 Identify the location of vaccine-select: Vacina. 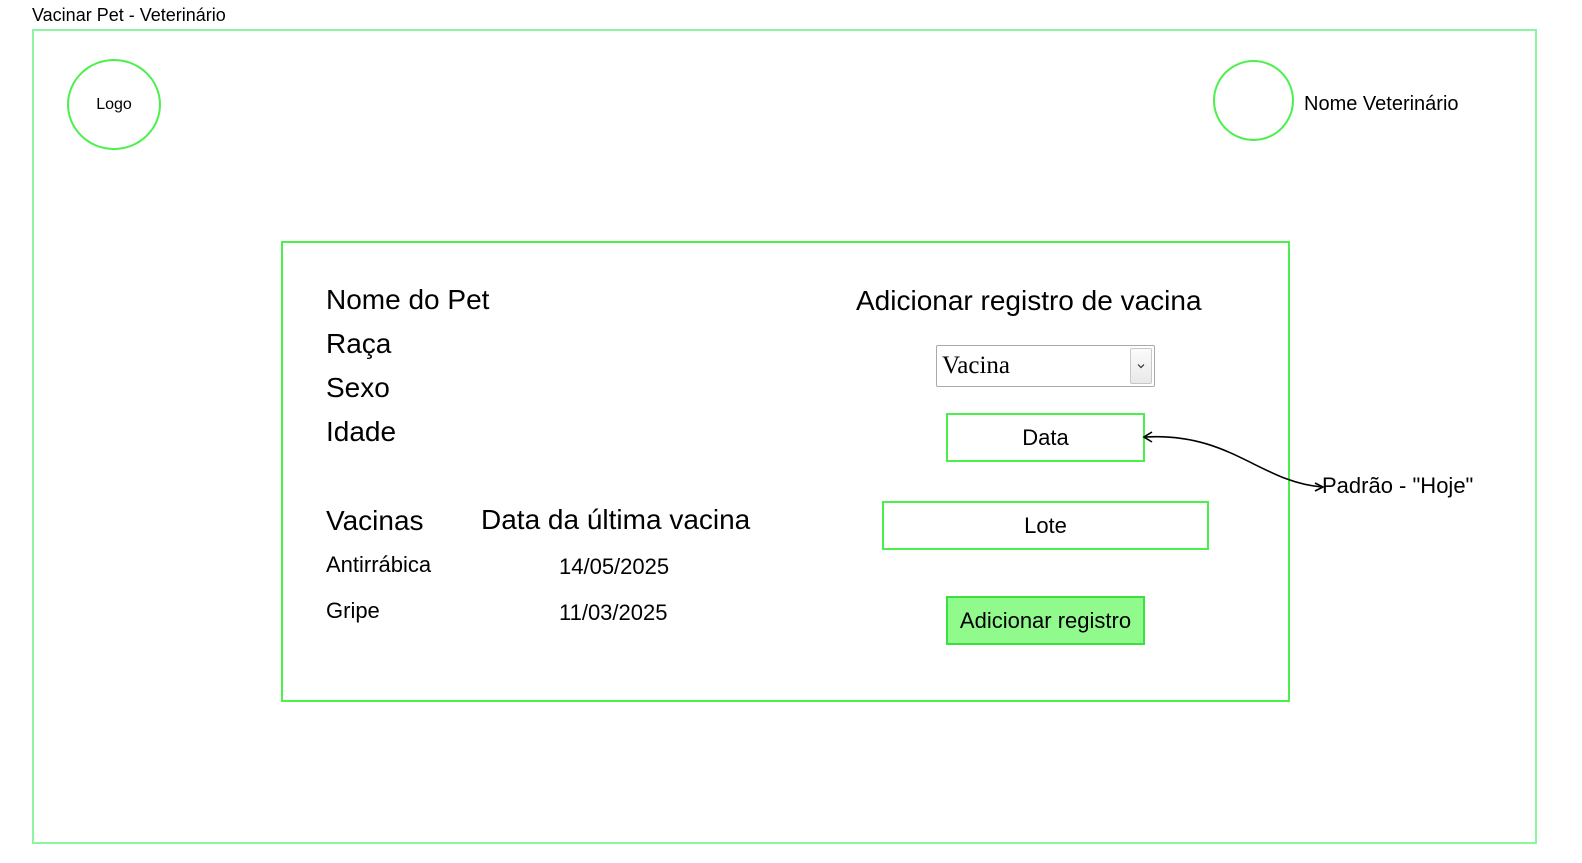
(1045, 366).